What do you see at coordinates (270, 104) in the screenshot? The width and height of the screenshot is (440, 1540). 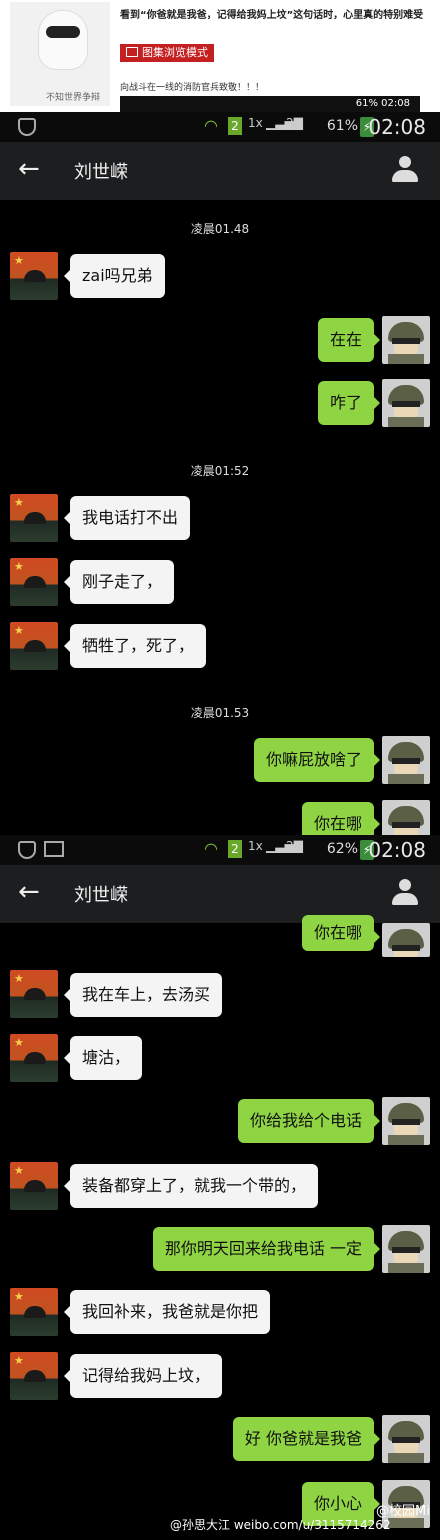 I see `mini-screenshot-strip: 61% 02:08` at bounding box center [270, 104].